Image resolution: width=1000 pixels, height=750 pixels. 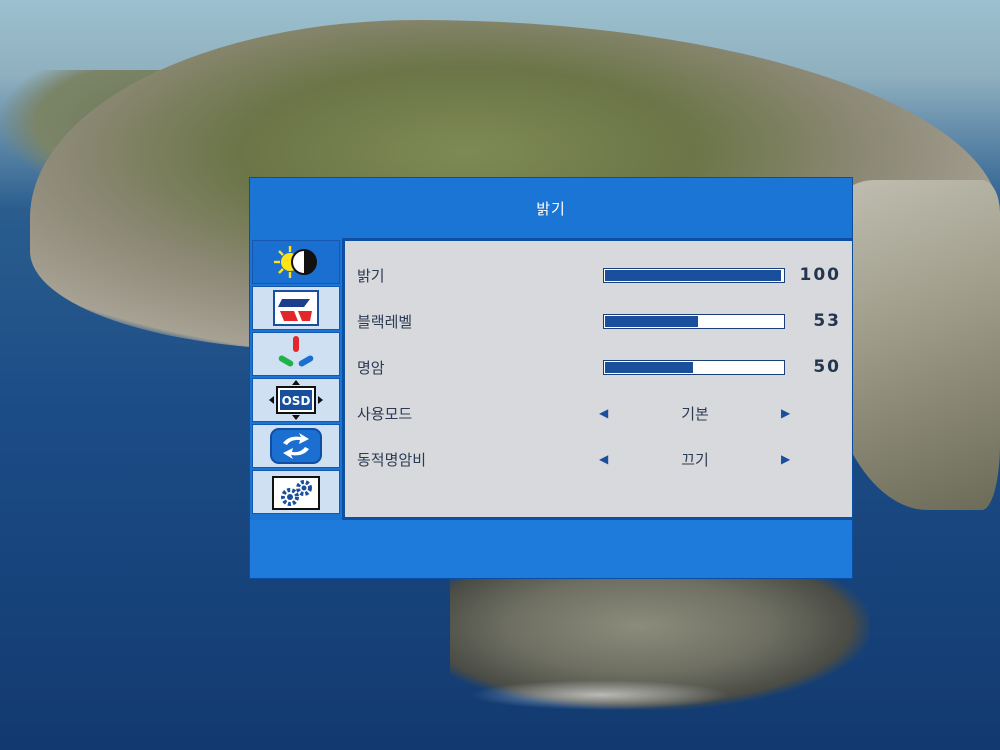 I want to click on setting-label: 사용모드, so click(x=385, y=413).